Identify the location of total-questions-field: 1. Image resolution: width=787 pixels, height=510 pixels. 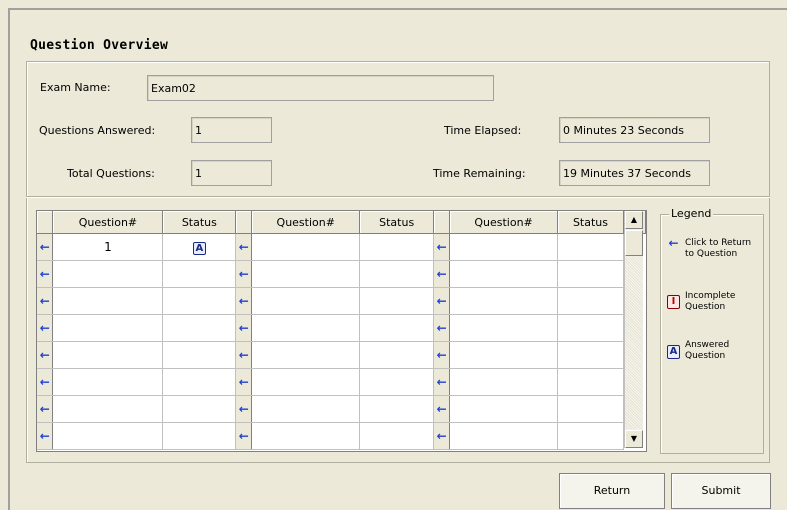
(231, 173).